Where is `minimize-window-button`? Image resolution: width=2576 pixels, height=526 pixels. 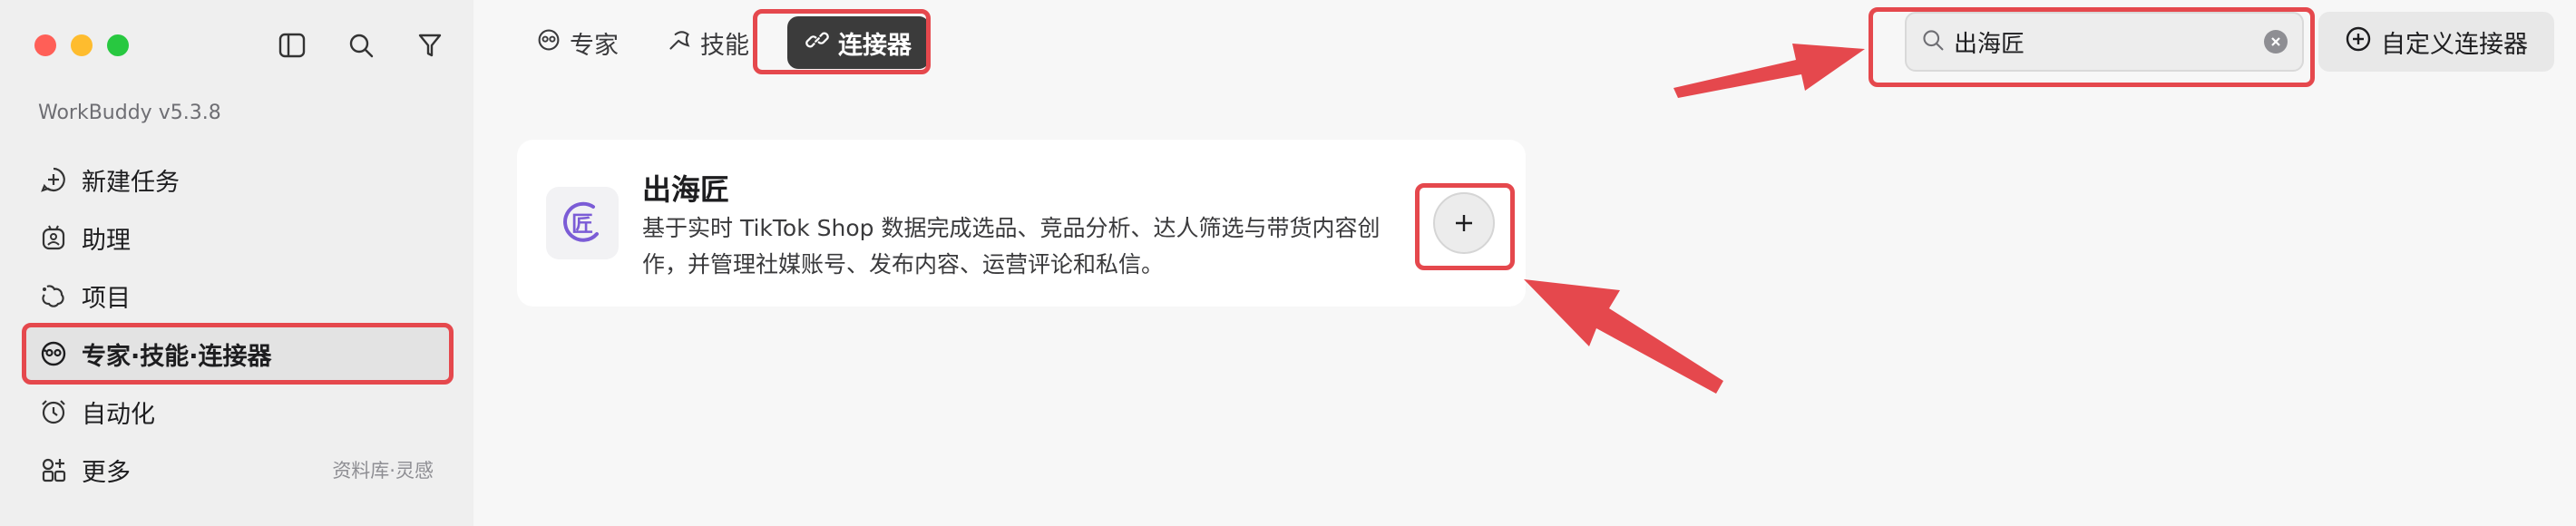 minimize-window-button is located at coordinates (82, 45).